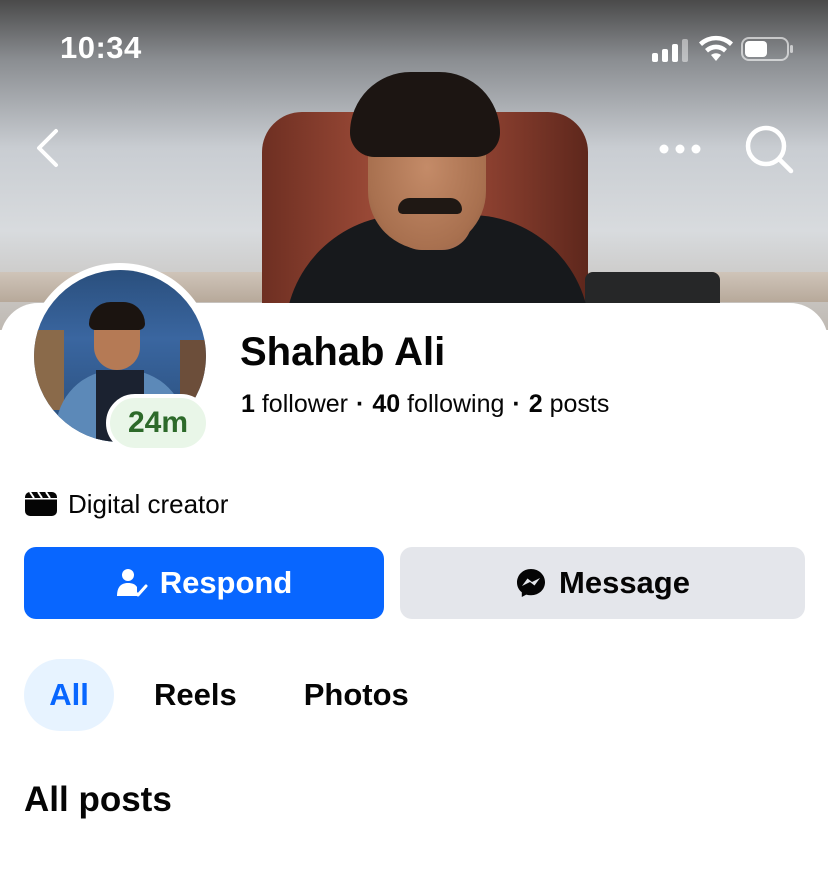 The height and width of the screenshot is (871, 828). Describe the element at coordinates (535, 404) in the screenshot. I see `posts-count: 2` at that location.